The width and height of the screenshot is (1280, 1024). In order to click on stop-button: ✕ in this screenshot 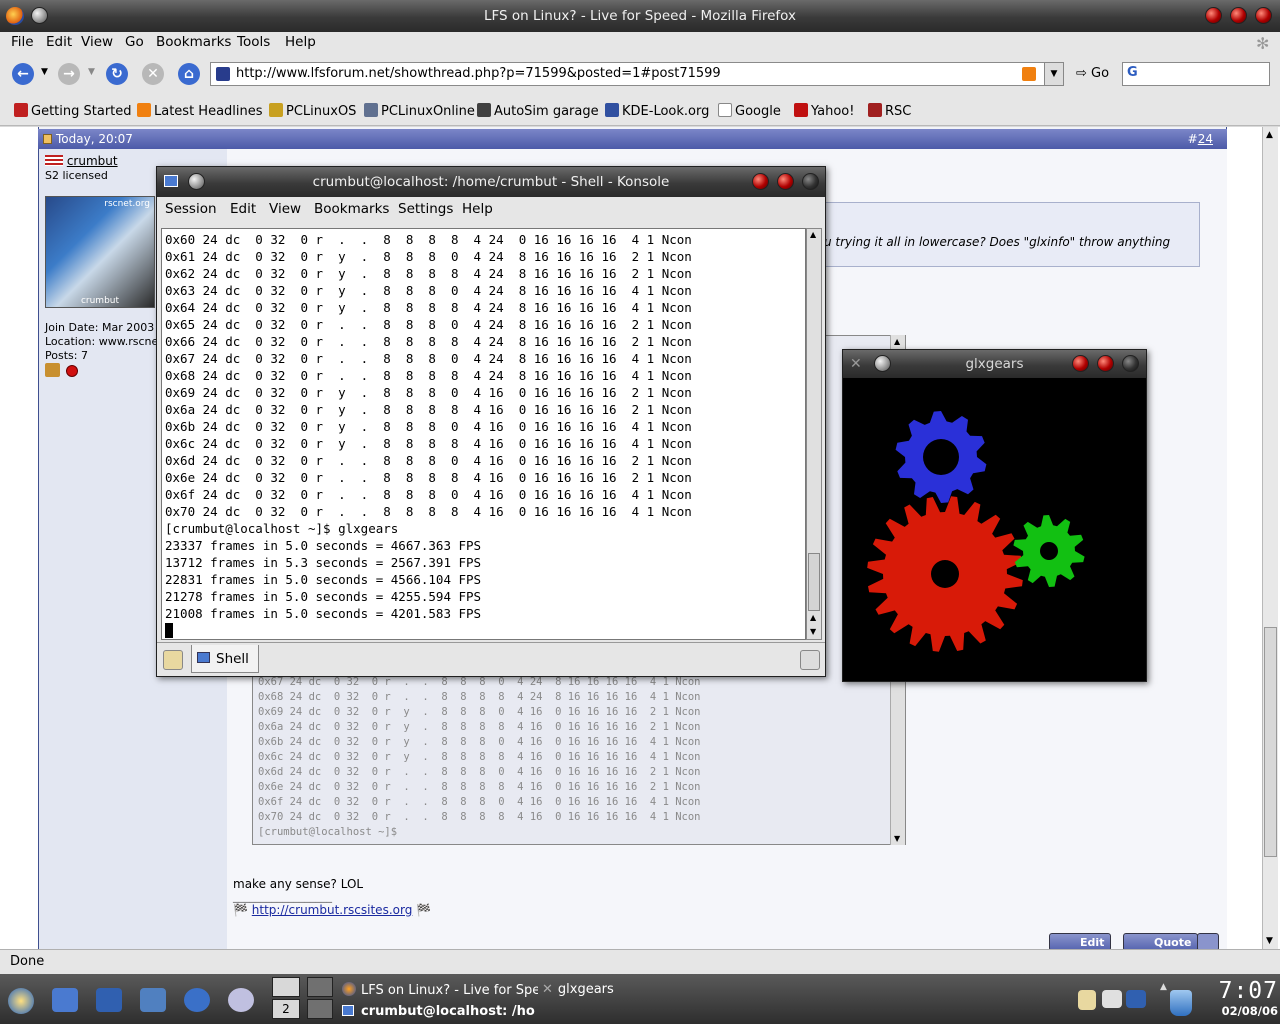, I will do `click(153, 74)`.